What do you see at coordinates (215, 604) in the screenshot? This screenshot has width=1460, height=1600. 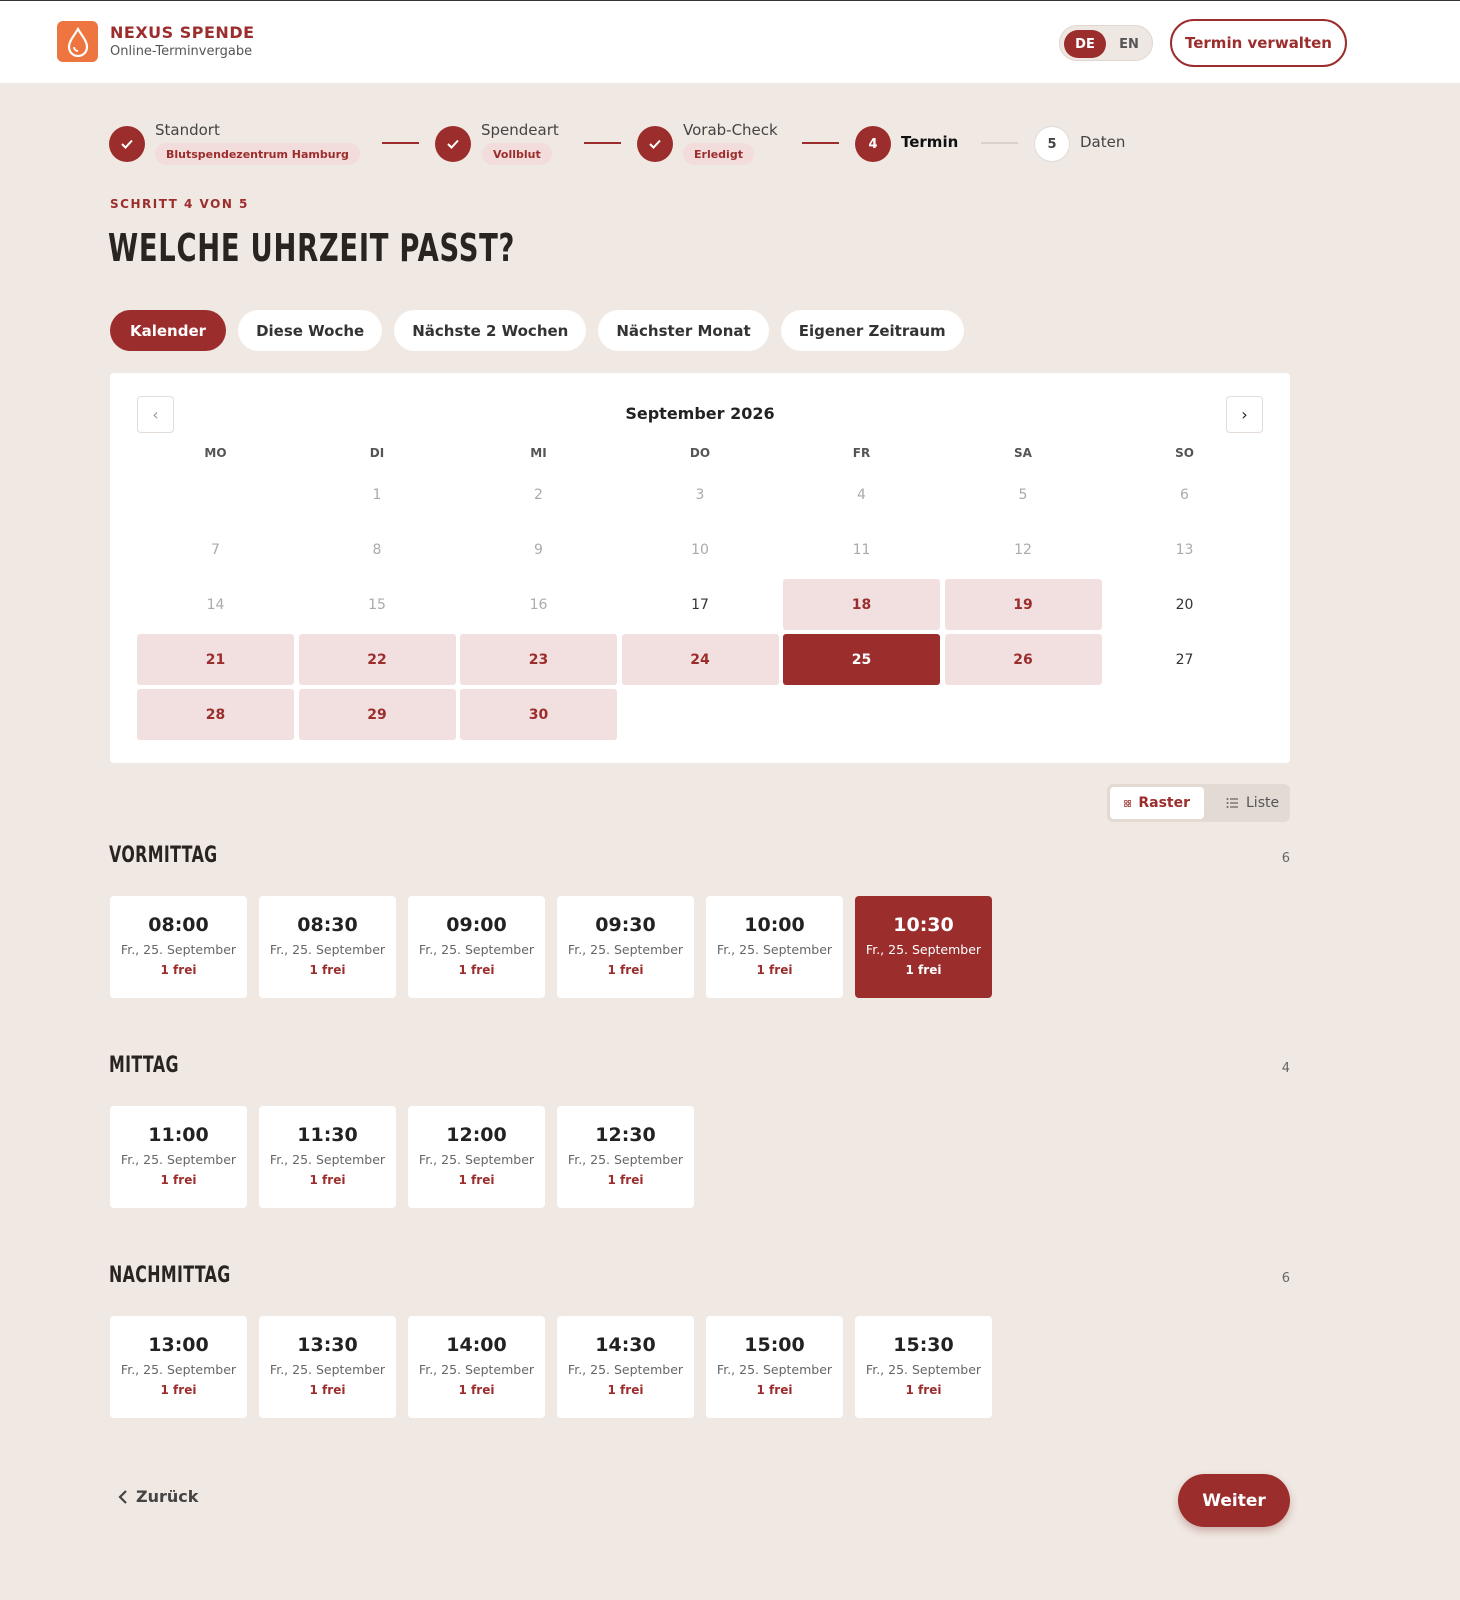 I see `calendar-day: 14` at bounding box center [215, 604].